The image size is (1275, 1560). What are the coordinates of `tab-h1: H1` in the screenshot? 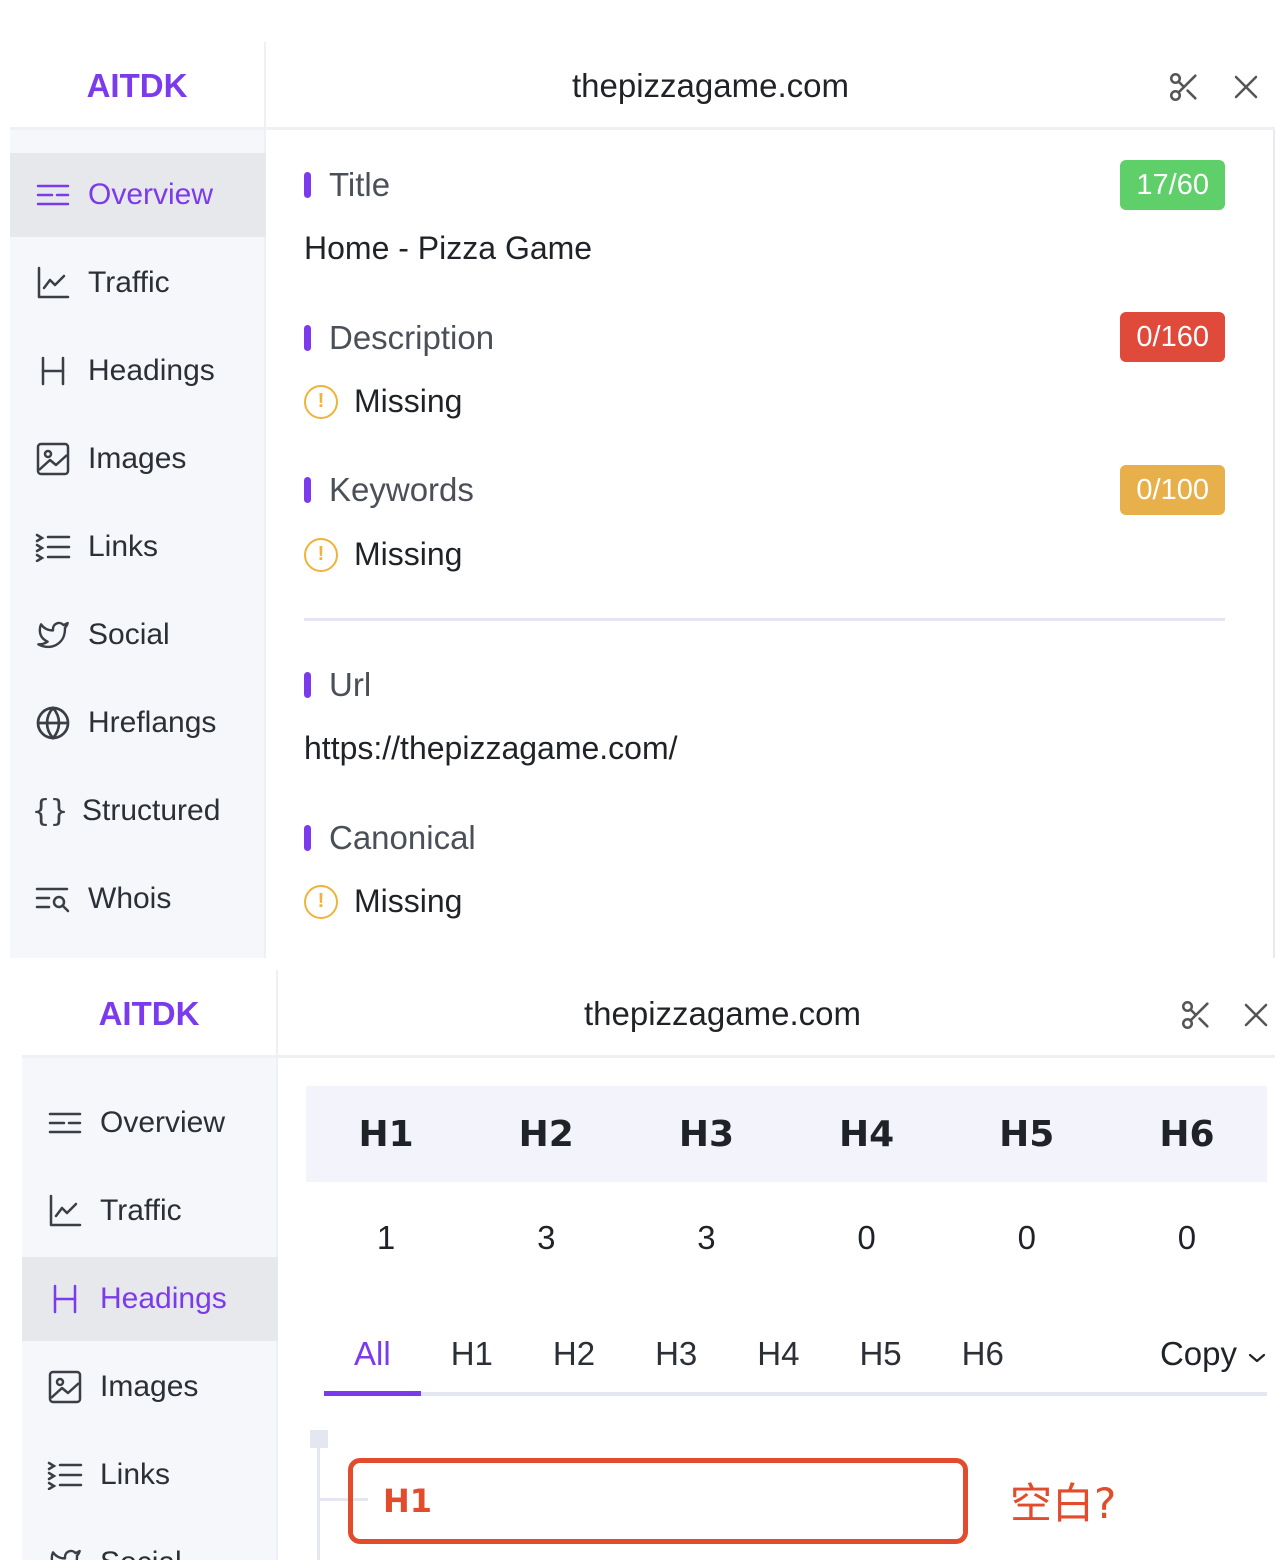 It's located at (472, 1354).